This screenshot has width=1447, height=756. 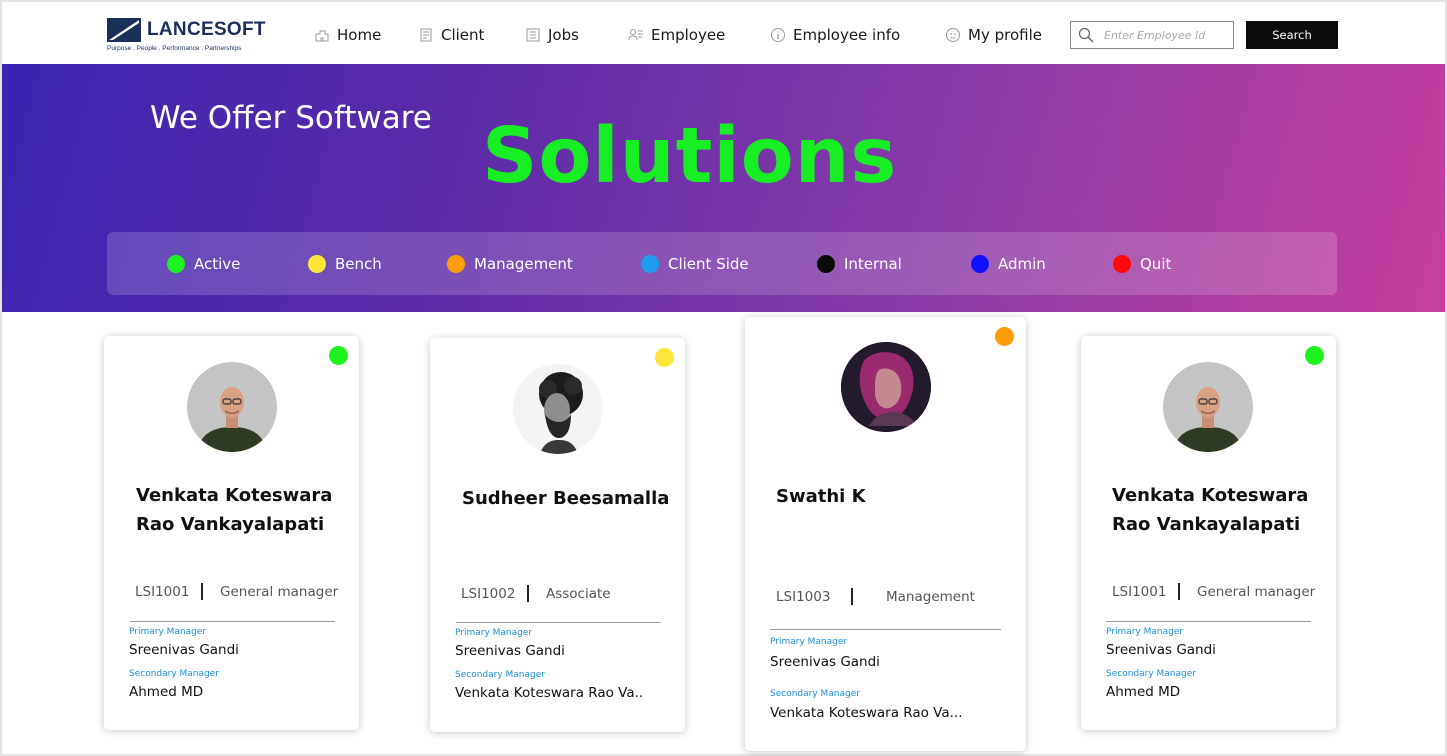 What do you see at coordinates (1022, 264) in the screenshot?
I see `legend-label: Admin` at bounding box center [1022, 264].